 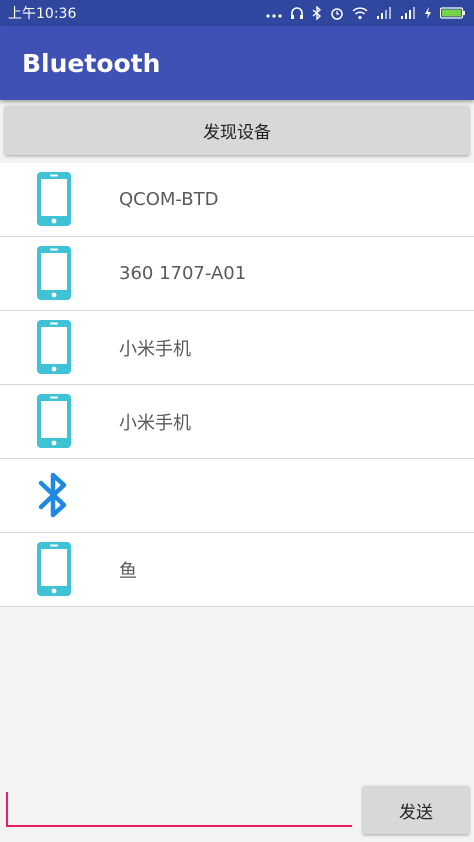 I want to click on discover-devices-button: 发现设备, so click(x=237, y=130).